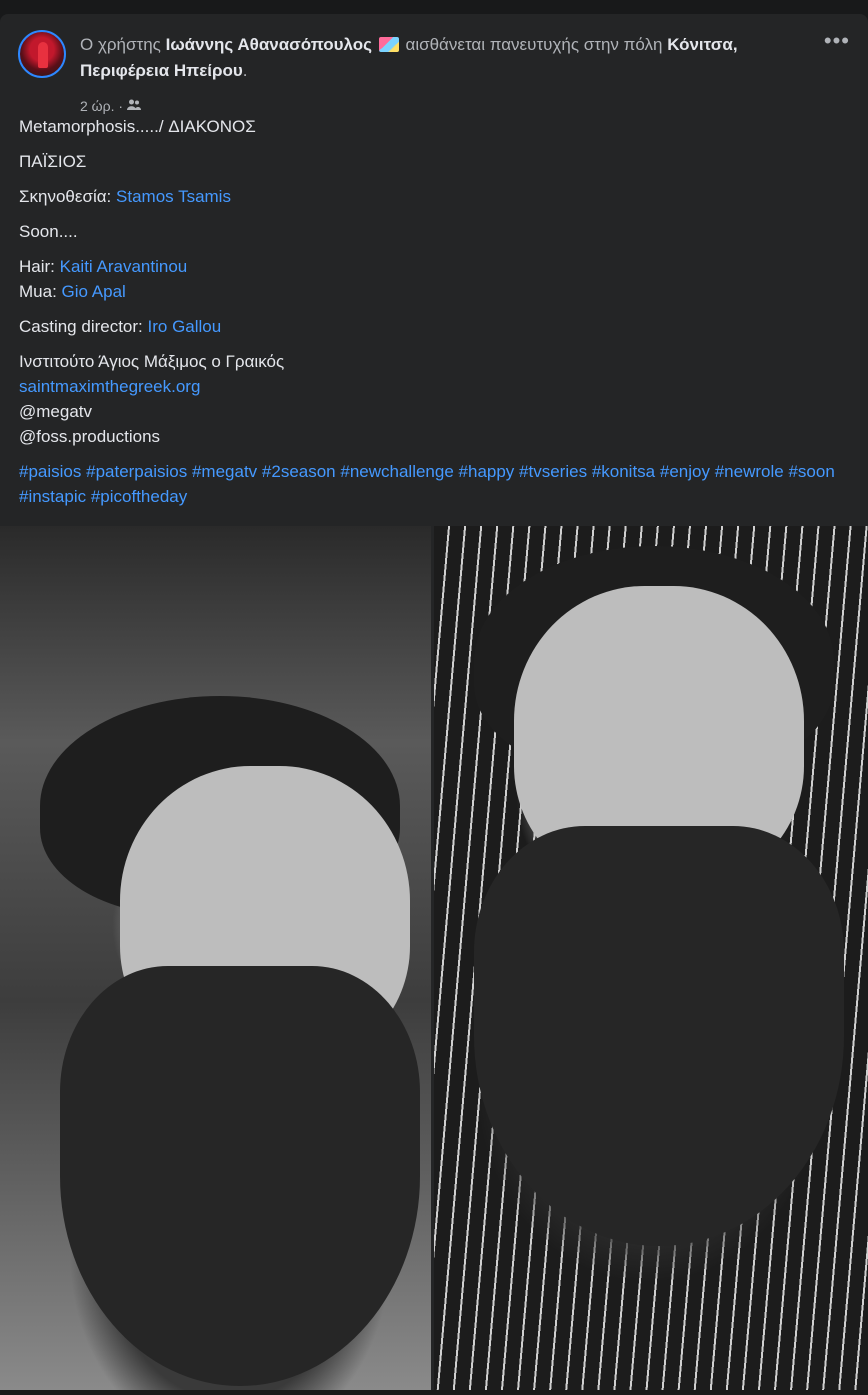 This screenshot has width=868, height=1395. I want to click on direction-link: Stamos Tsamis, so click(173, 196).